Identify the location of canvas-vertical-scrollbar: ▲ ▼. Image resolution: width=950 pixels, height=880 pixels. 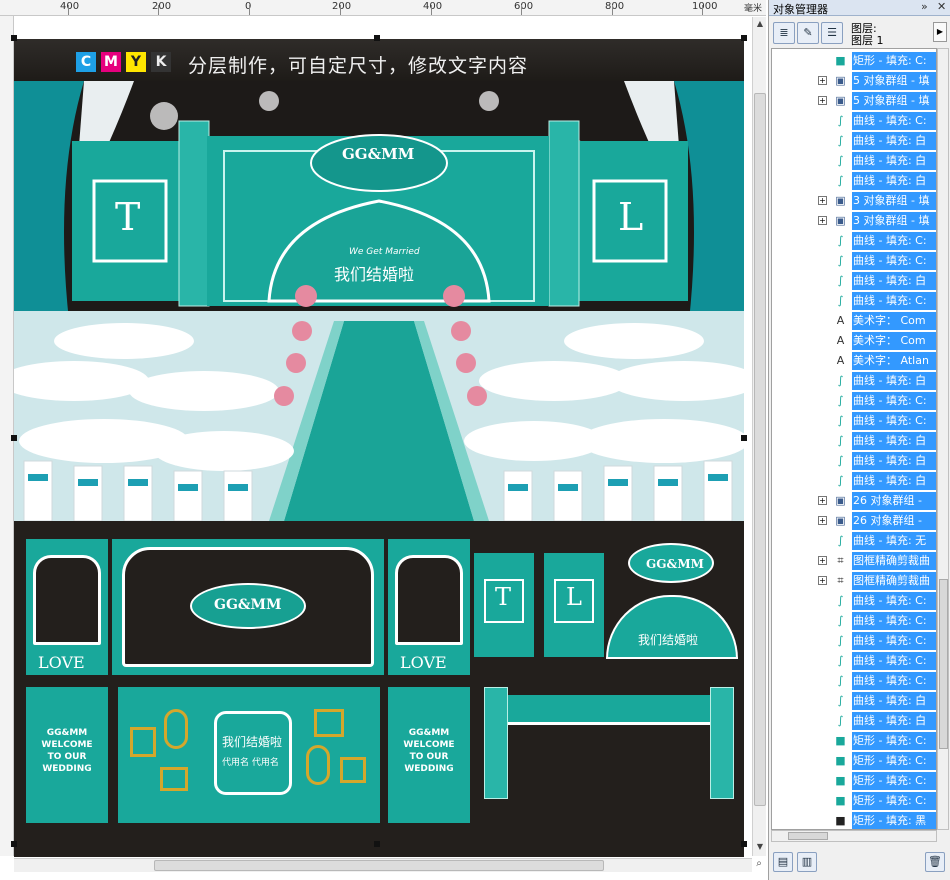
(759, 436).